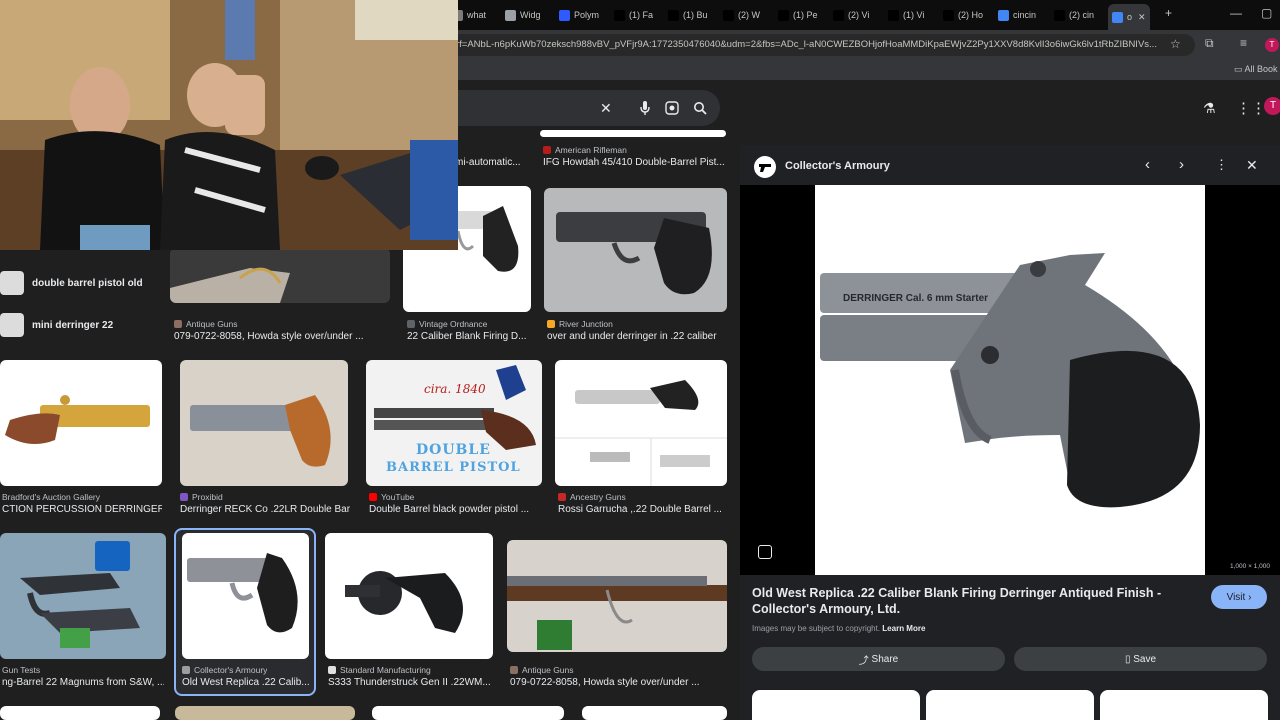 The height and width of the screenshot is (720, 1280). I want to click on microphone-icon, so click(645, 108).